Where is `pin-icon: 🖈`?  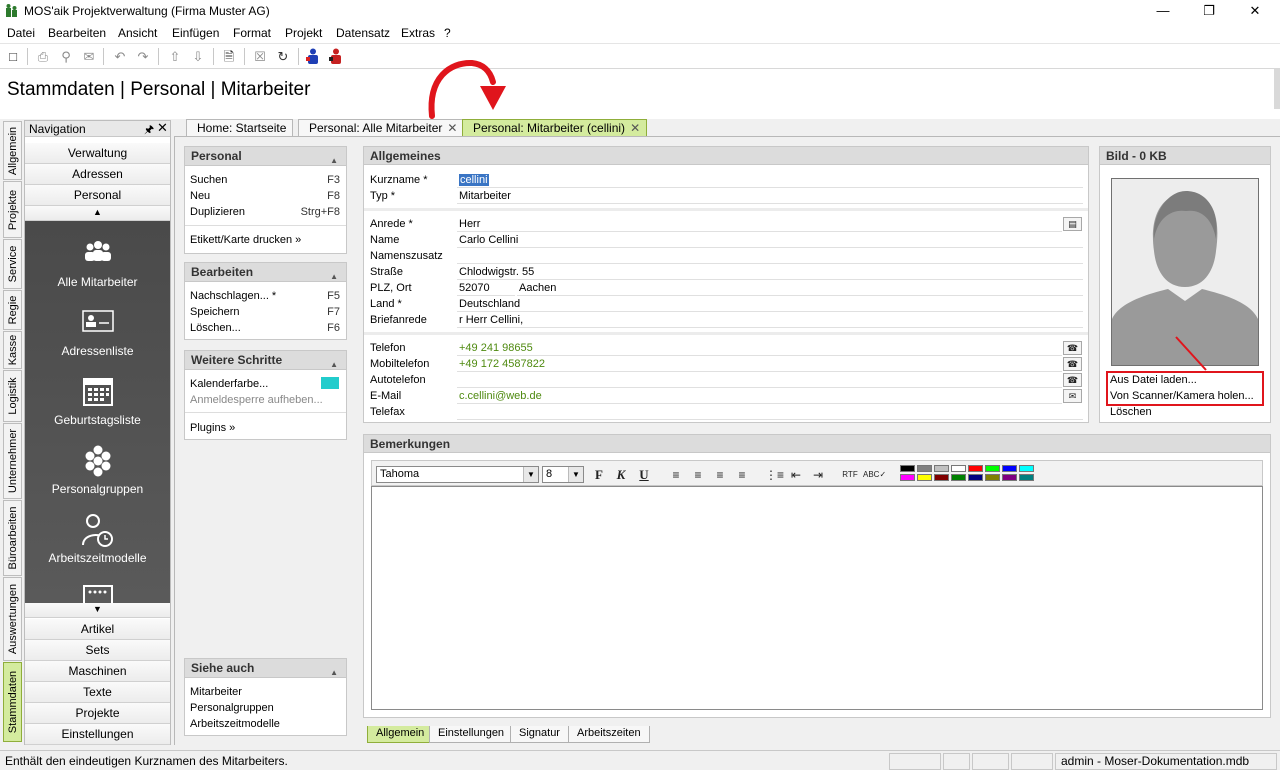
pin-icon: 🖈 is located at coordinates (149, 130).